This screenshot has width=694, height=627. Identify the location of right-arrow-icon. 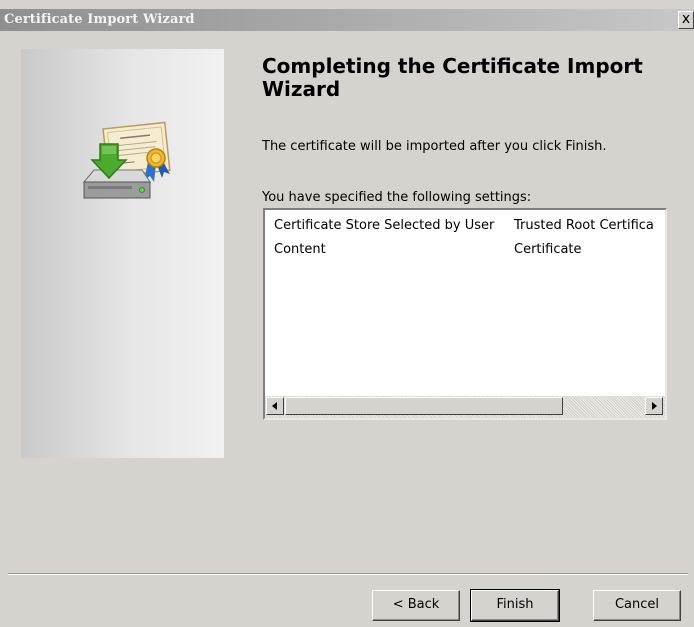
(654, 406).